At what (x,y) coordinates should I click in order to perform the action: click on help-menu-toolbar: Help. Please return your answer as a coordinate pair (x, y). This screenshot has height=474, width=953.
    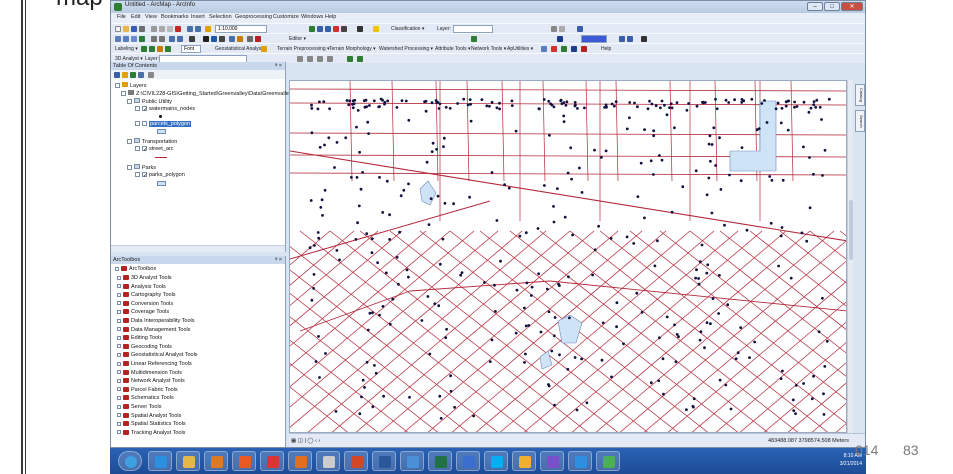
    Looking at the image, I should click on (606, 49).